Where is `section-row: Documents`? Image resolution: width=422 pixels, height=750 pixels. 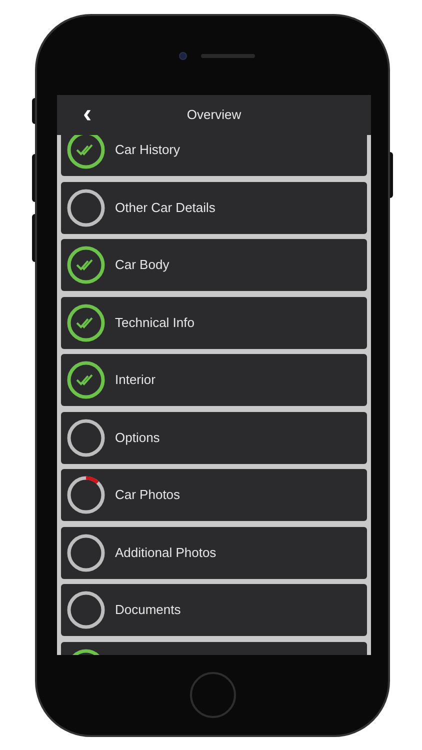
section-row: Documents is located at coordinates (214, 610).